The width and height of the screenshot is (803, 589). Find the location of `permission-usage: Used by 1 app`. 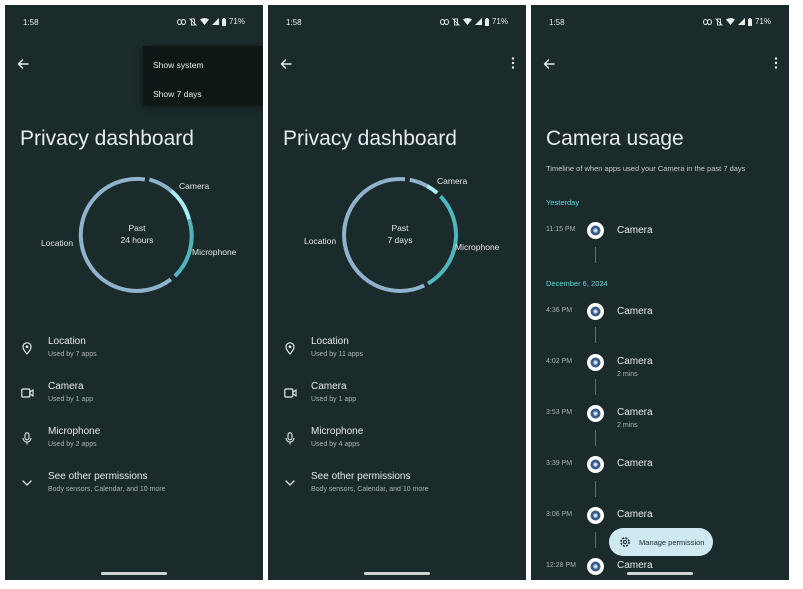

permission-usage: Used by 1 app is located at coordinates (71, 399).